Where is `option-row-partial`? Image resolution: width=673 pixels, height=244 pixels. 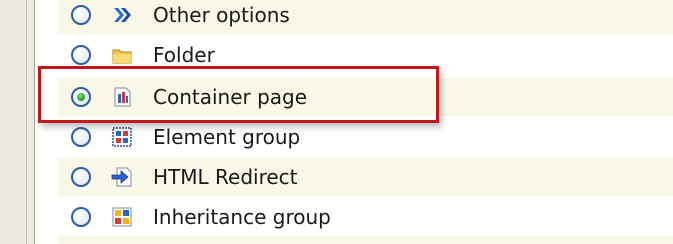
option-row-partial is located at coordinates (365, 240).